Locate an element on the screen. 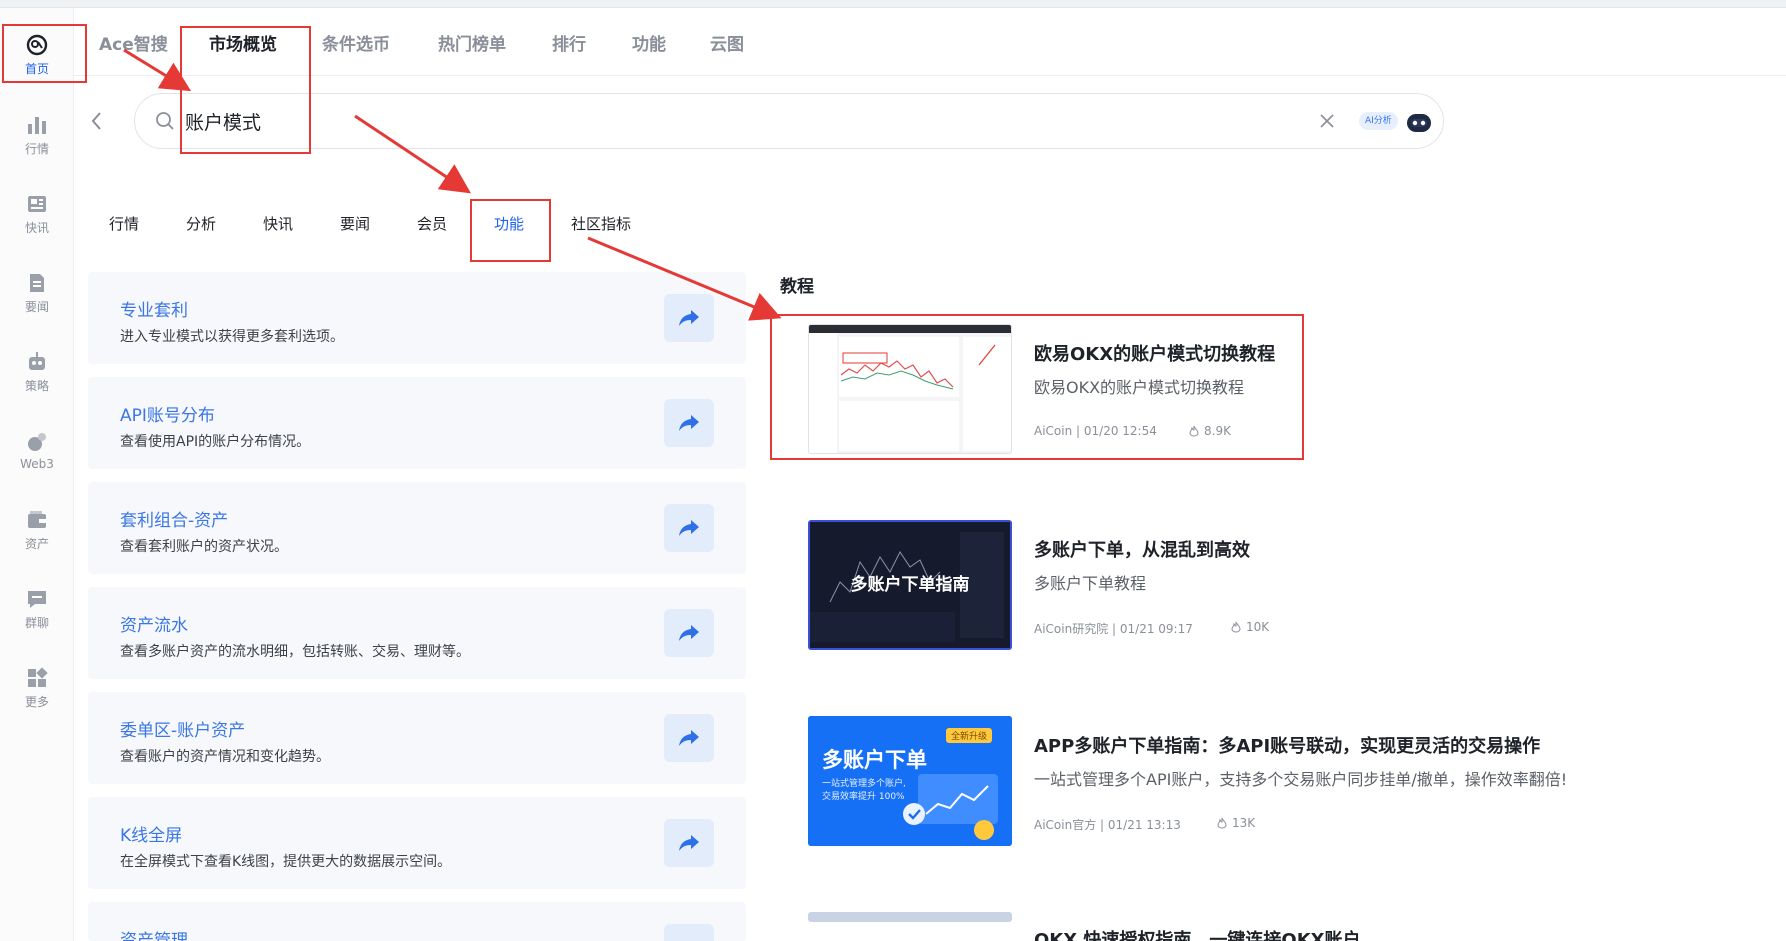 The width and height of the screenshot is (1786, 941). sidebar-item-label: 资产 is located at coordinates (36, 543).